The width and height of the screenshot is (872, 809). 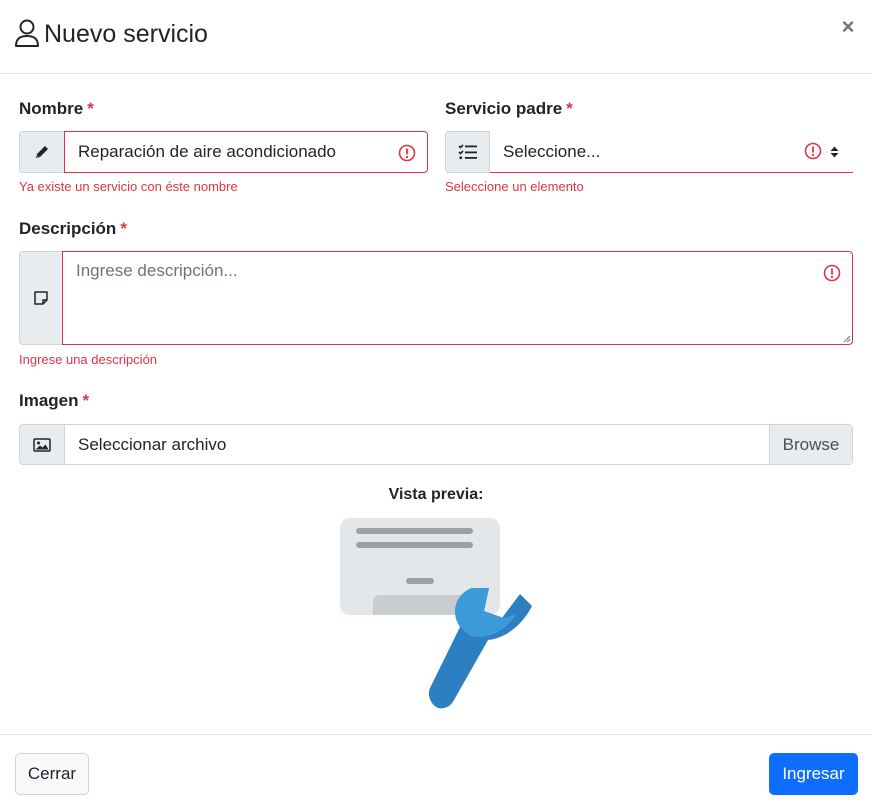 What do you see at coordinates (27, 33) in the screenshot?
I see `user-icon` at bounding box center [27, 33].